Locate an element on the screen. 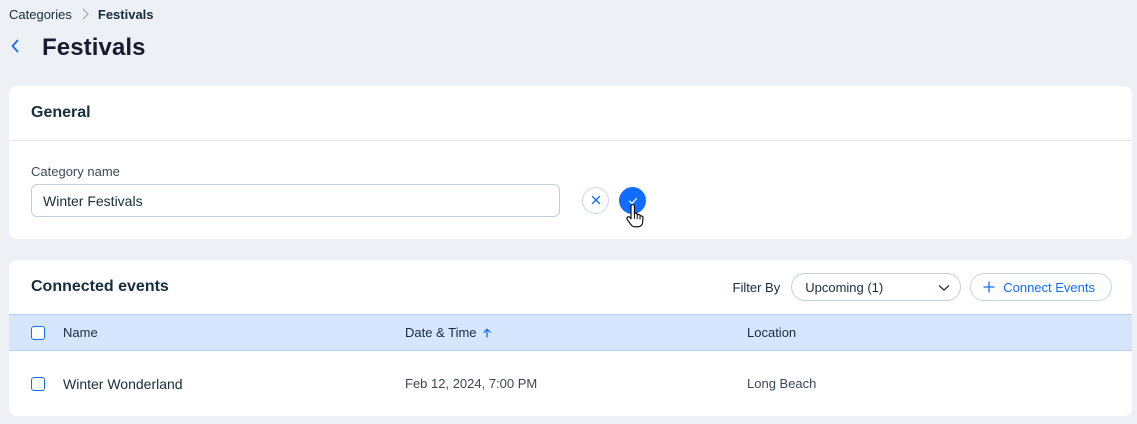 The height and width of the screenshot is (424, 1137). breadcrumb-current: Festivals is located at coordinates (125, 14).